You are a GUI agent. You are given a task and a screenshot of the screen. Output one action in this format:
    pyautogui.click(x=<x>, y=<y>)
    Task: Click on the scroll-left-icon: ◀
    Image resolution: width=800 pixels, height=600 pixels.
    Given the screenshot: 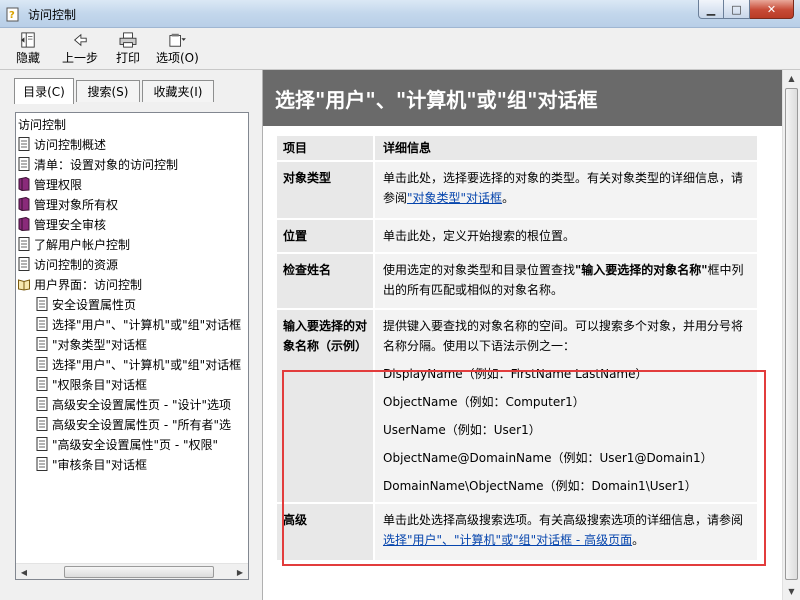 What is the action you would take?
    pyautogui.click(x=24, y=571)
    